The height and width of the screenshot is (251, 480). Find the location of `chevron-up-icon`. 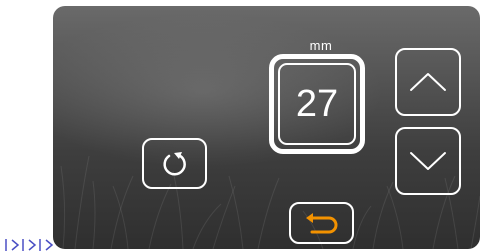

chevron-up-icon is located at coordinates (428, 82).